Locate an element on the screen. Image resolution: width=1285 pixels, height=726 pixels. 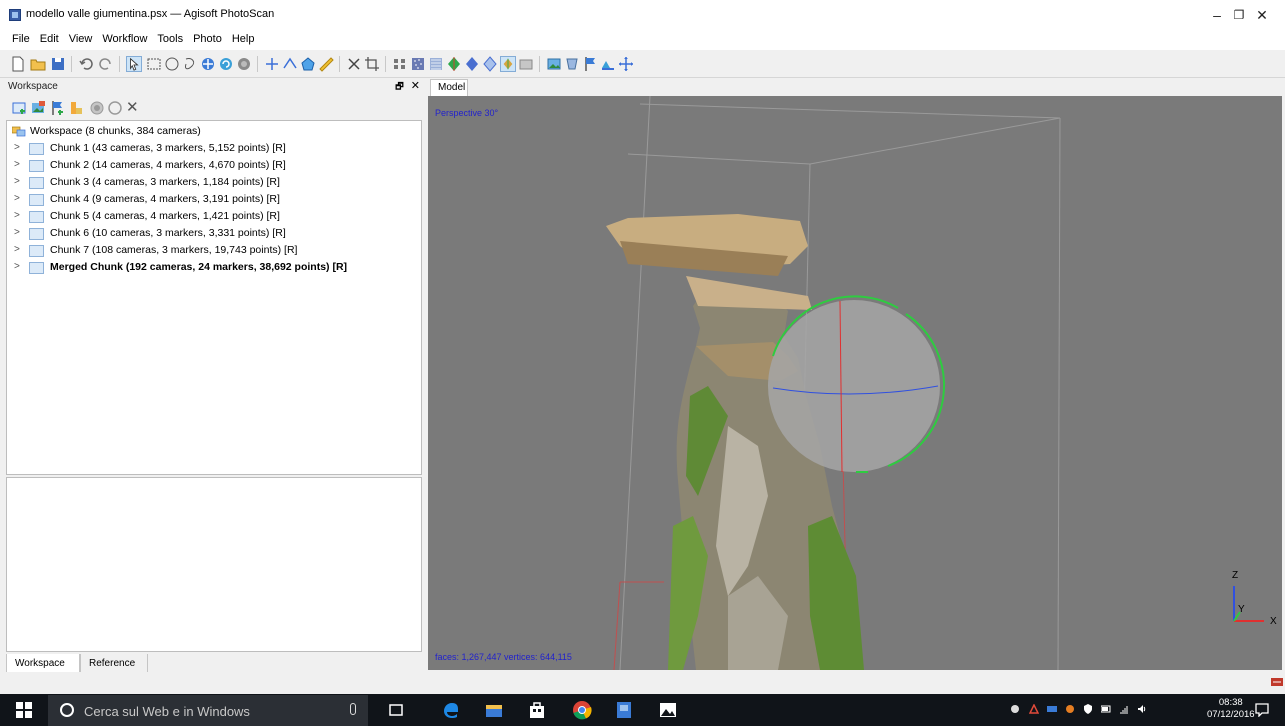
edge-browser-icon is located at coordinates (451, 710).